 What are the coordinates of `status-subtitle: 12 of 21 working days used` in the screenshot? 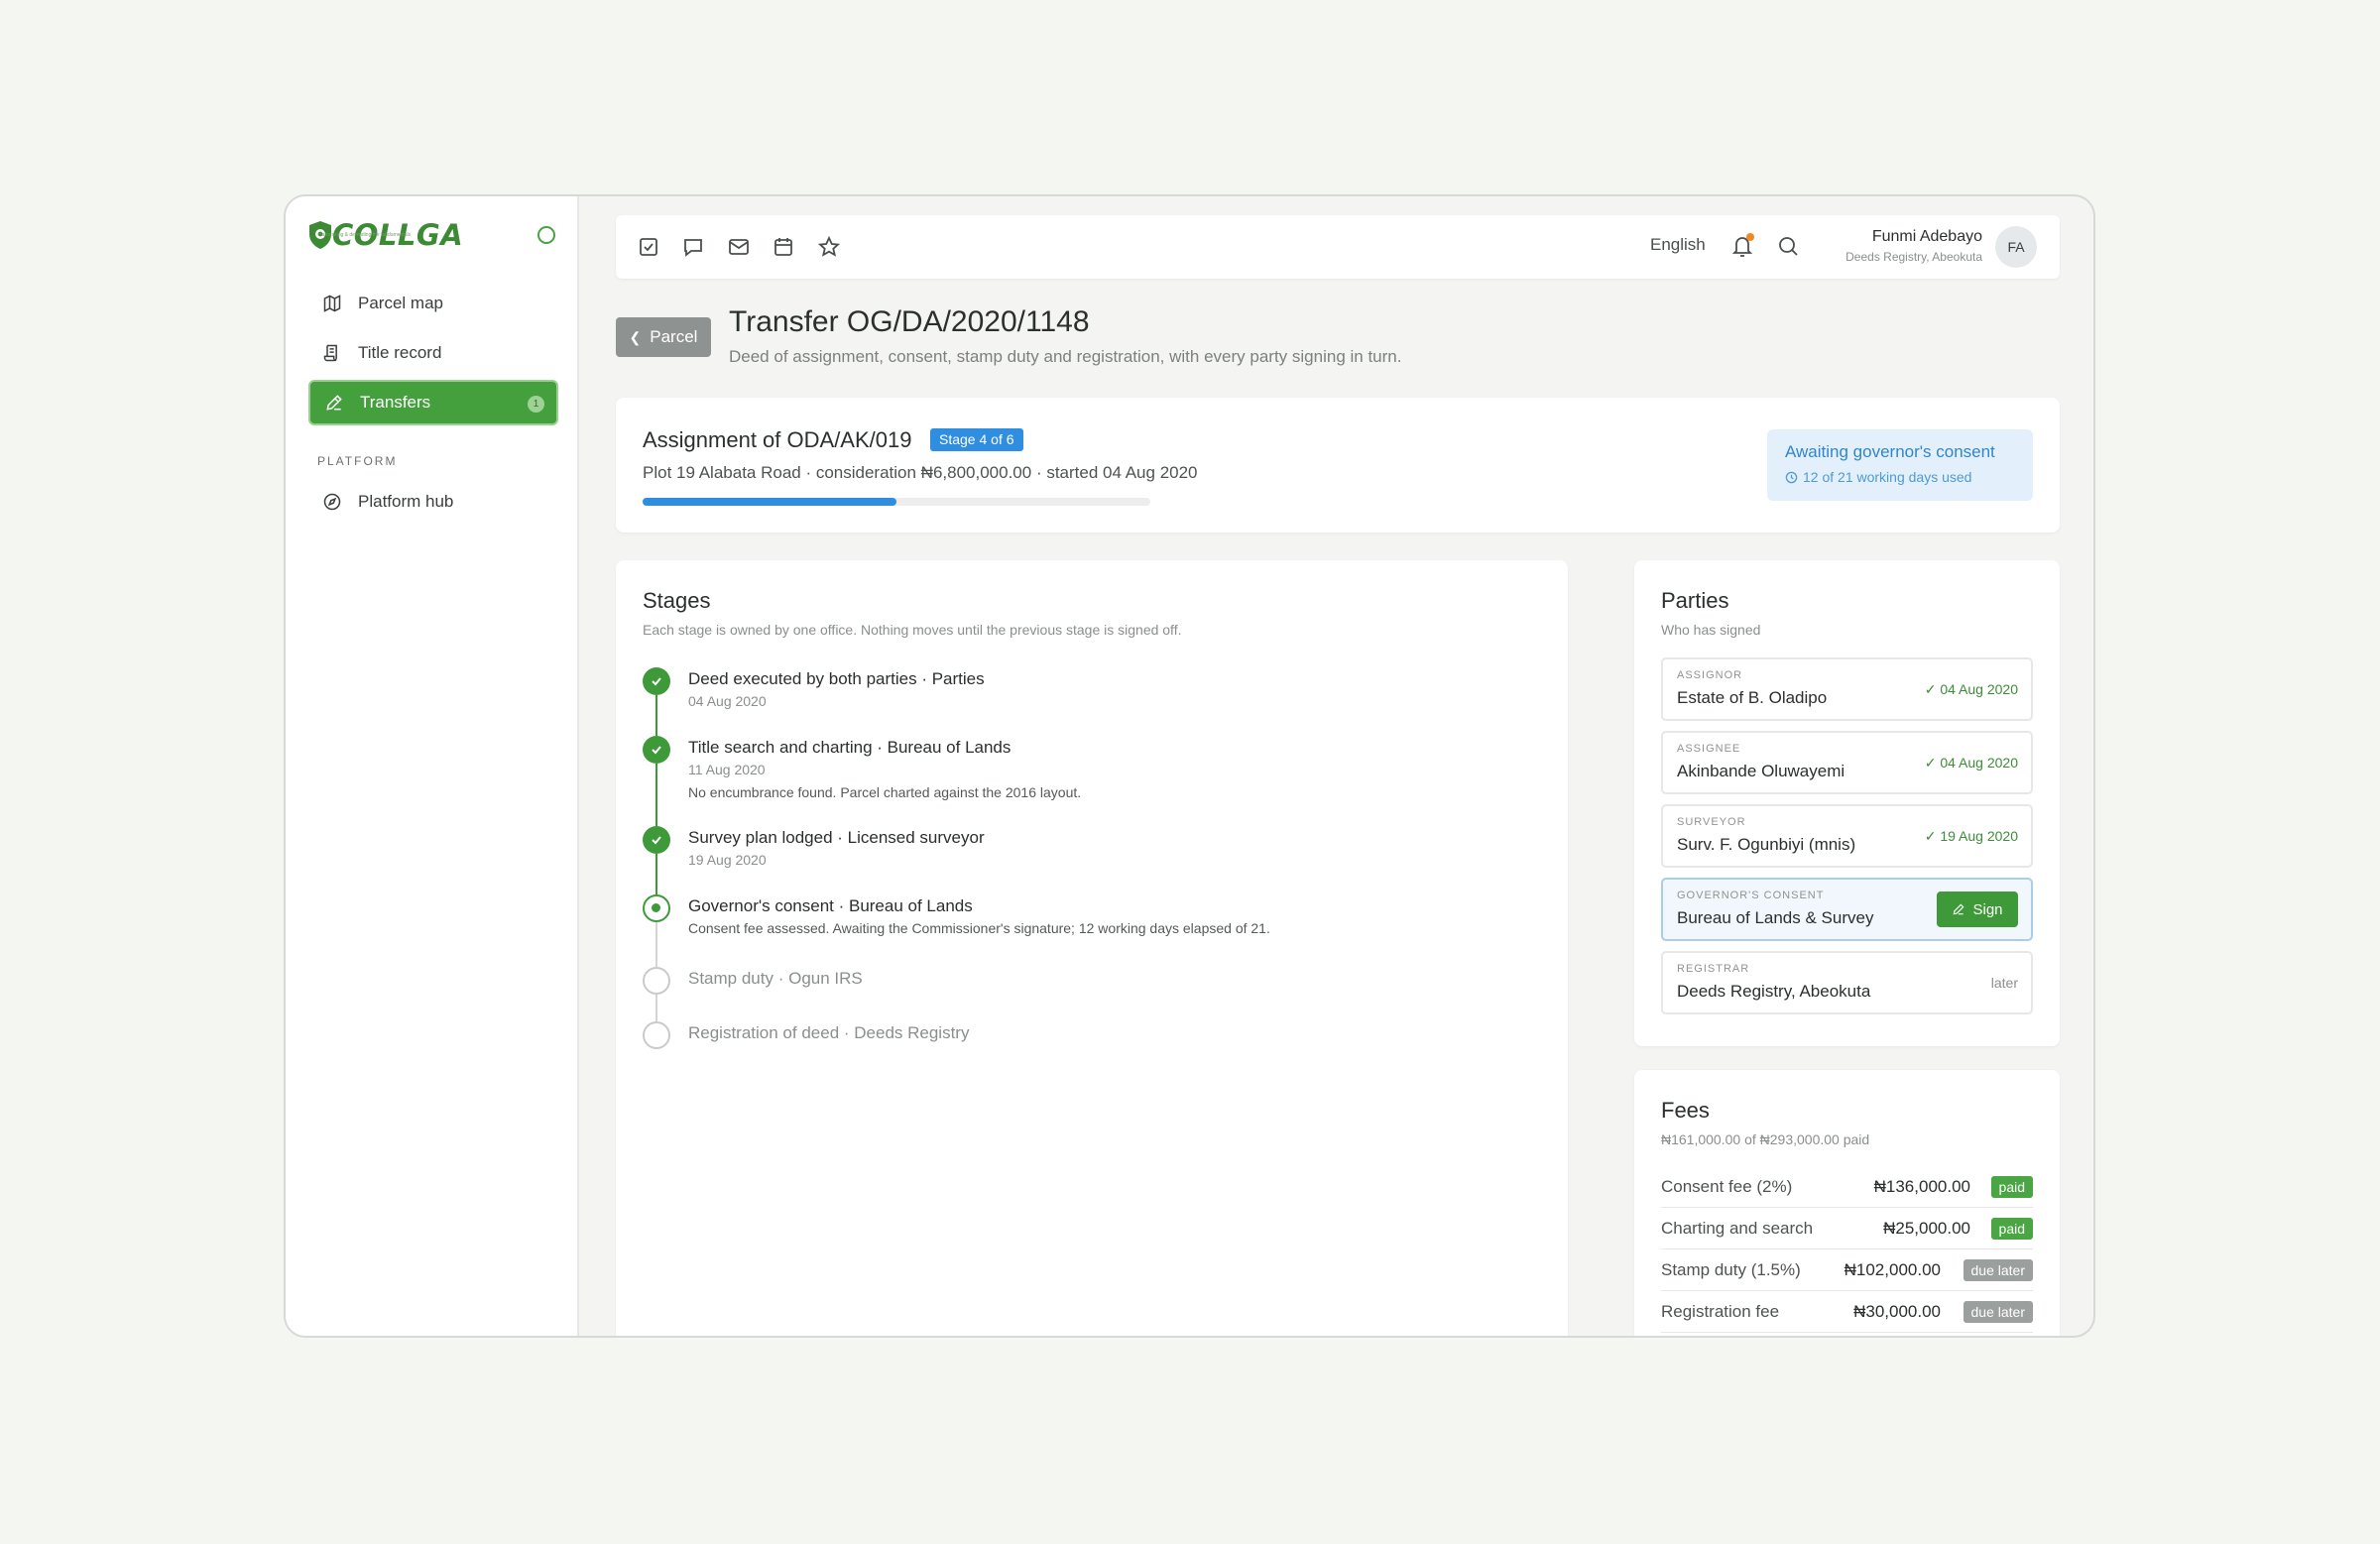 It's located at (1909, 477).